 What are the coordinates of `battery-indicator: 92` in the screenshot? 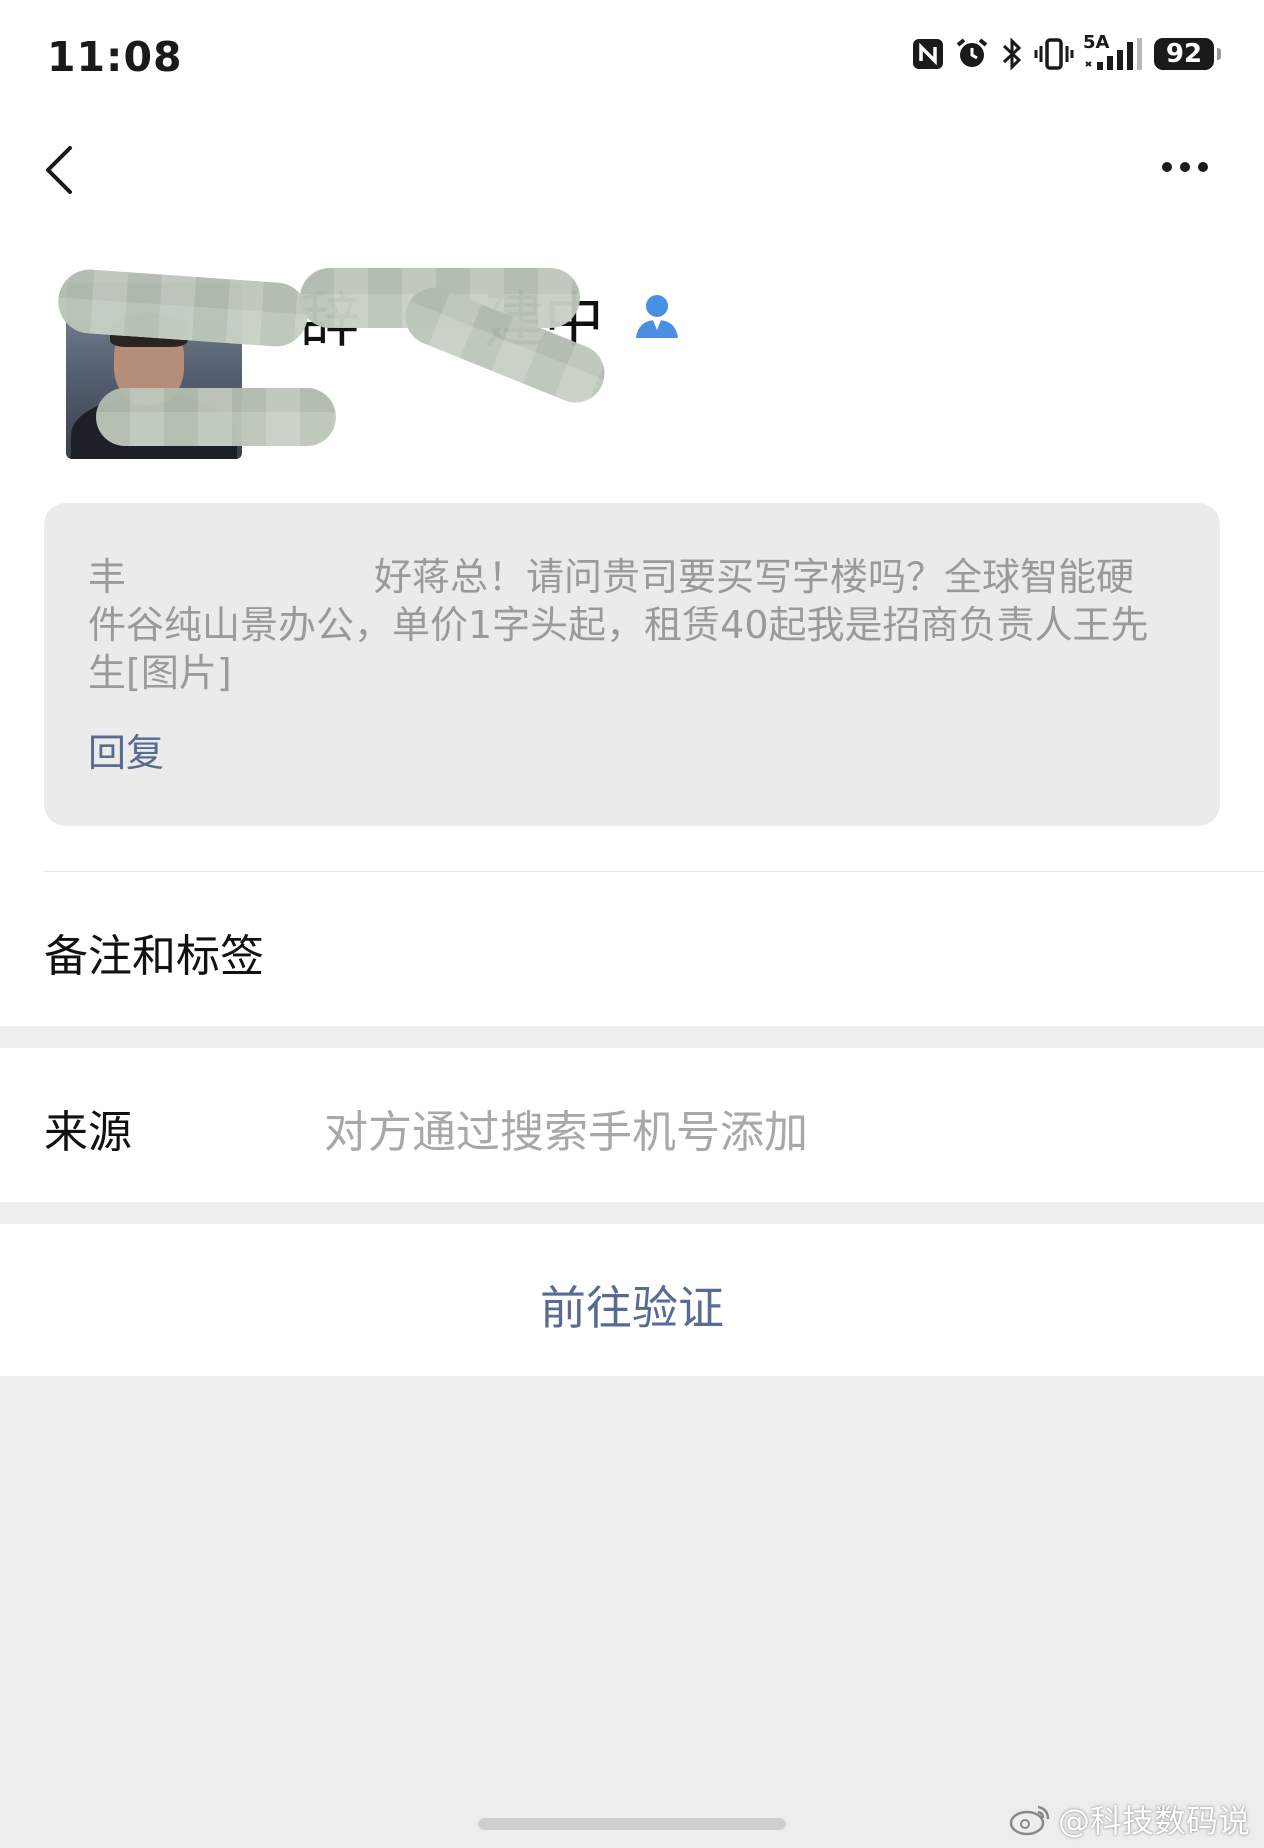 It's located at (1187, 54).